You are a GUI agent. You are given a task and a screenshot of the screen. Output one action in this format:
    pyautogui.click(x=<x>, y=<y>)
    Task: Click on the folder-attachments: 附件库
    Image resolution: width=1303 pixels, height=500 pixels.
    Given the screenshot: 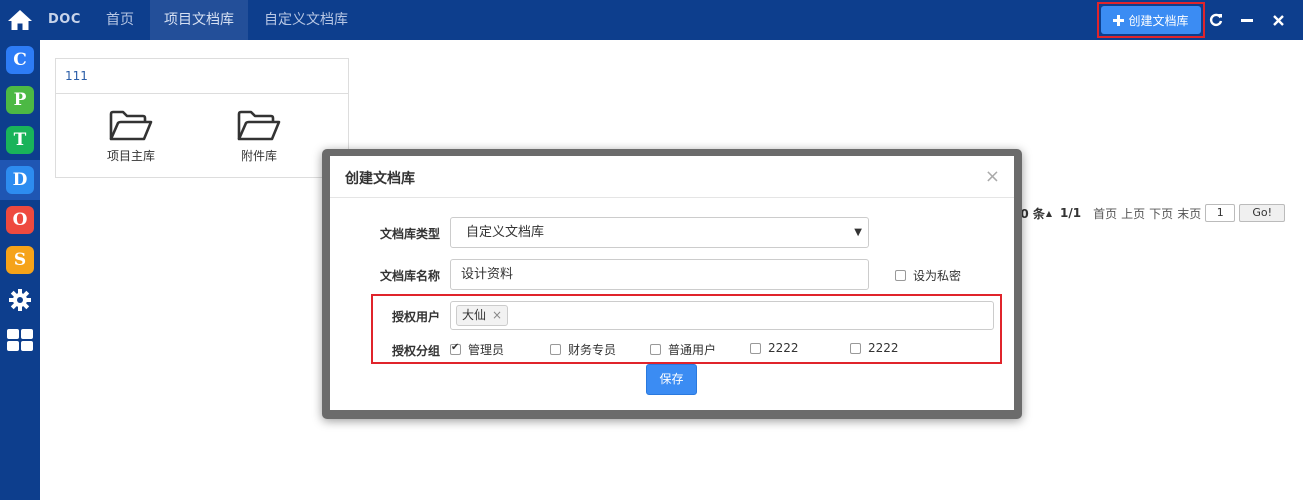 What is the action you would take?
    pyautogui.click(x=259, y=136)
    